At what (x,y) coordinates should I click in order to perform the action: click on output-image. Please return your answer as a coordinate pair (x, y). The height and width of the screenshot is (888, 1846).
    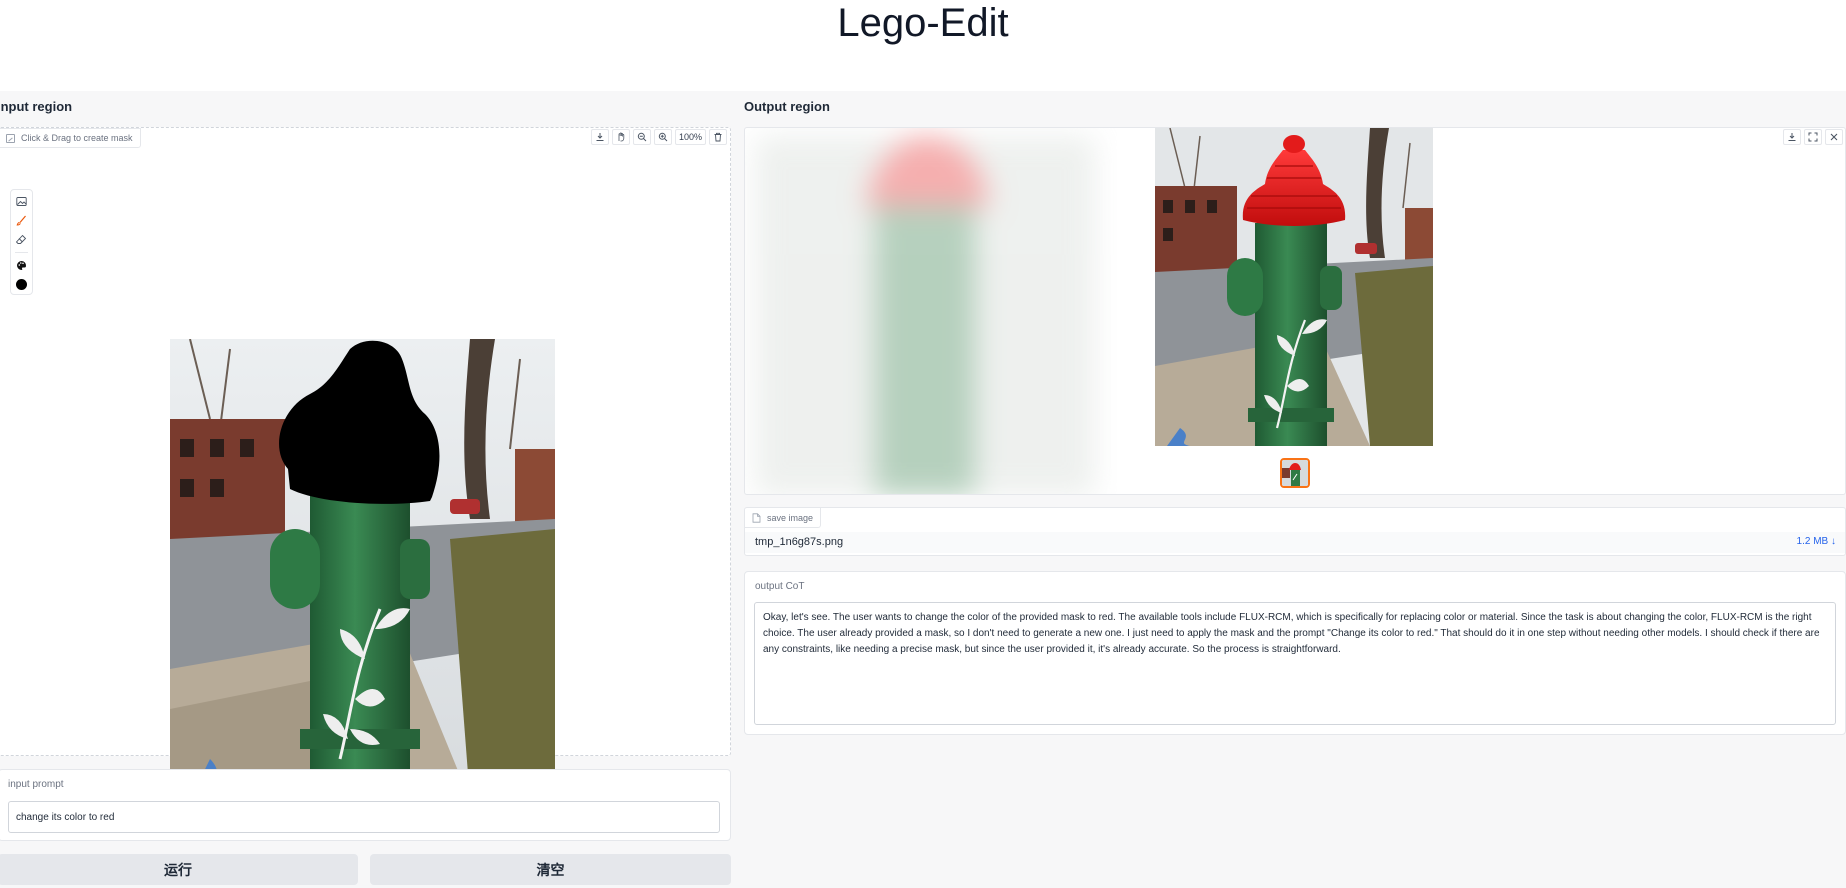
    Looking at the image, I should click on (1294, 287).